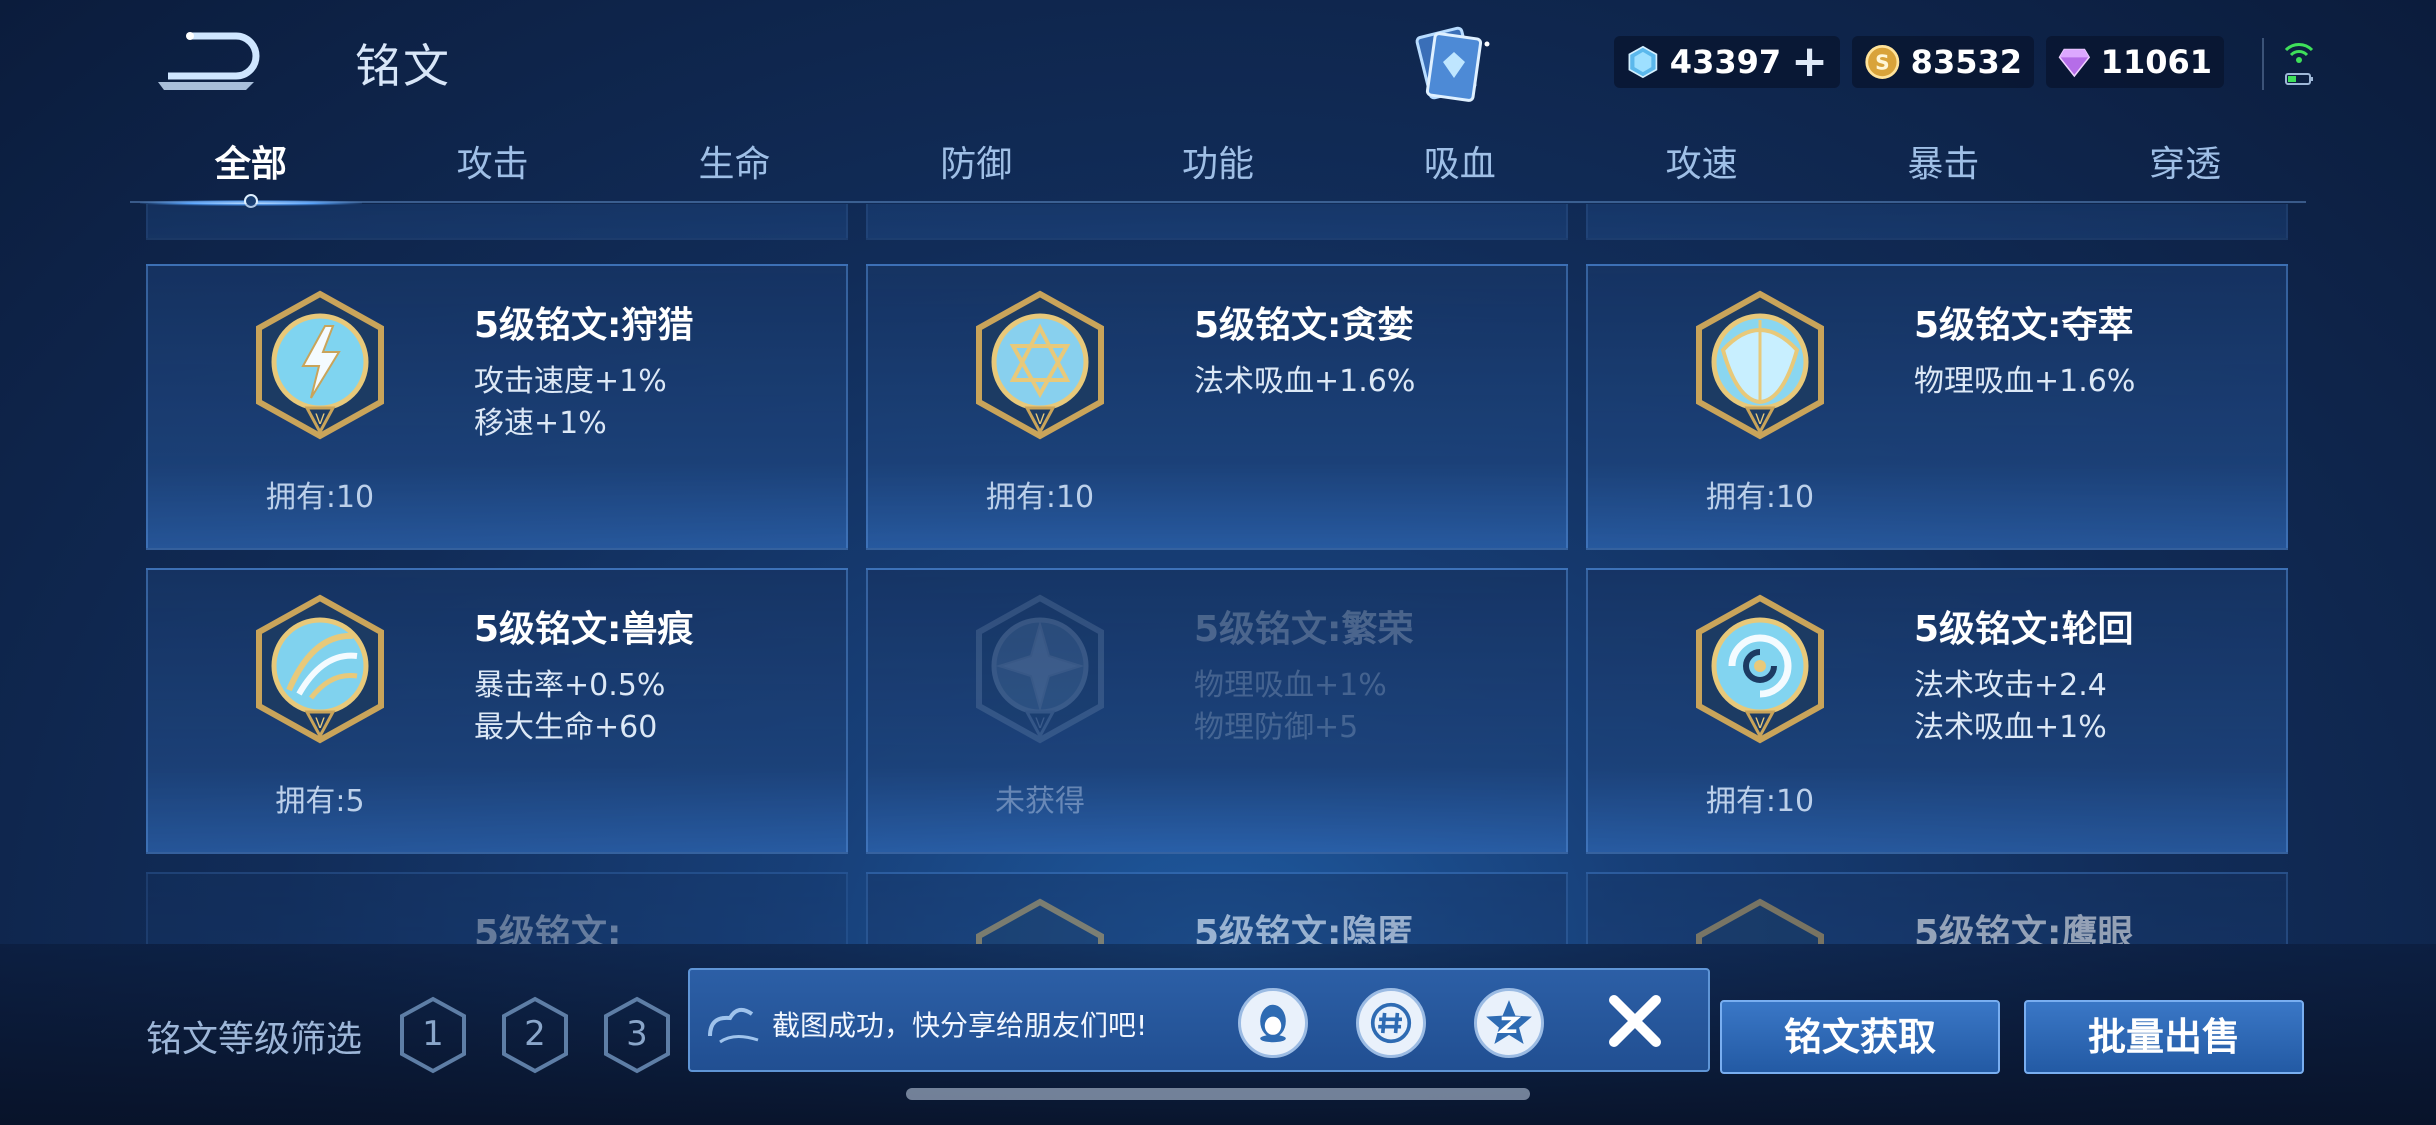  I want to click on rune-card-hunt: V 5级铭文:狩猎 攻击速度+1% 移速+1% 拥有:10, so click(497, 407).